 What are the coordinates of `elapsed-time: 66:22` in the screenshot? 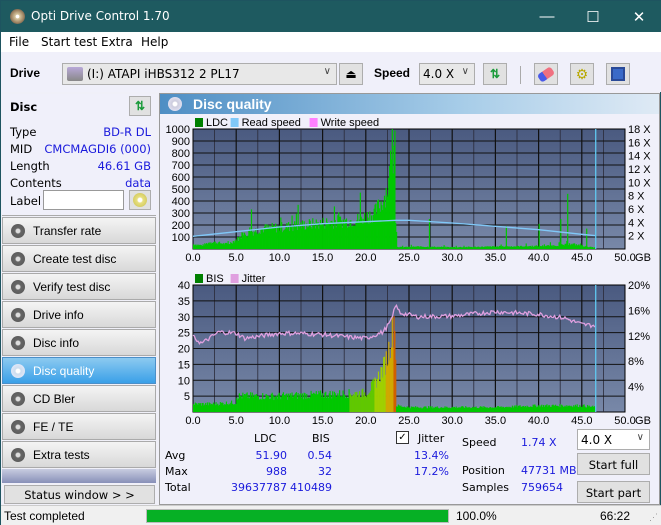 It's located at (614, 516).